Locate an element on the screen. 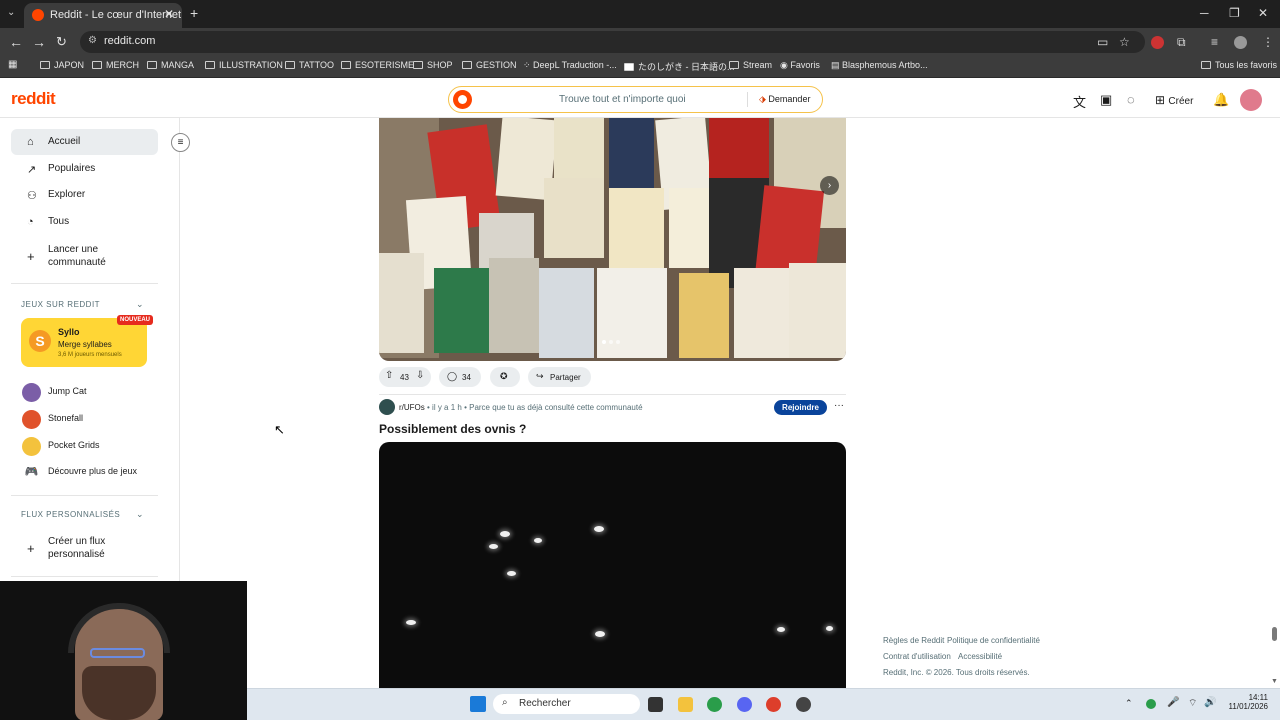 This screenshot has width=1280, height=720. footer-accessibility-link: Accessibilité is located at coordinates (980, 656).